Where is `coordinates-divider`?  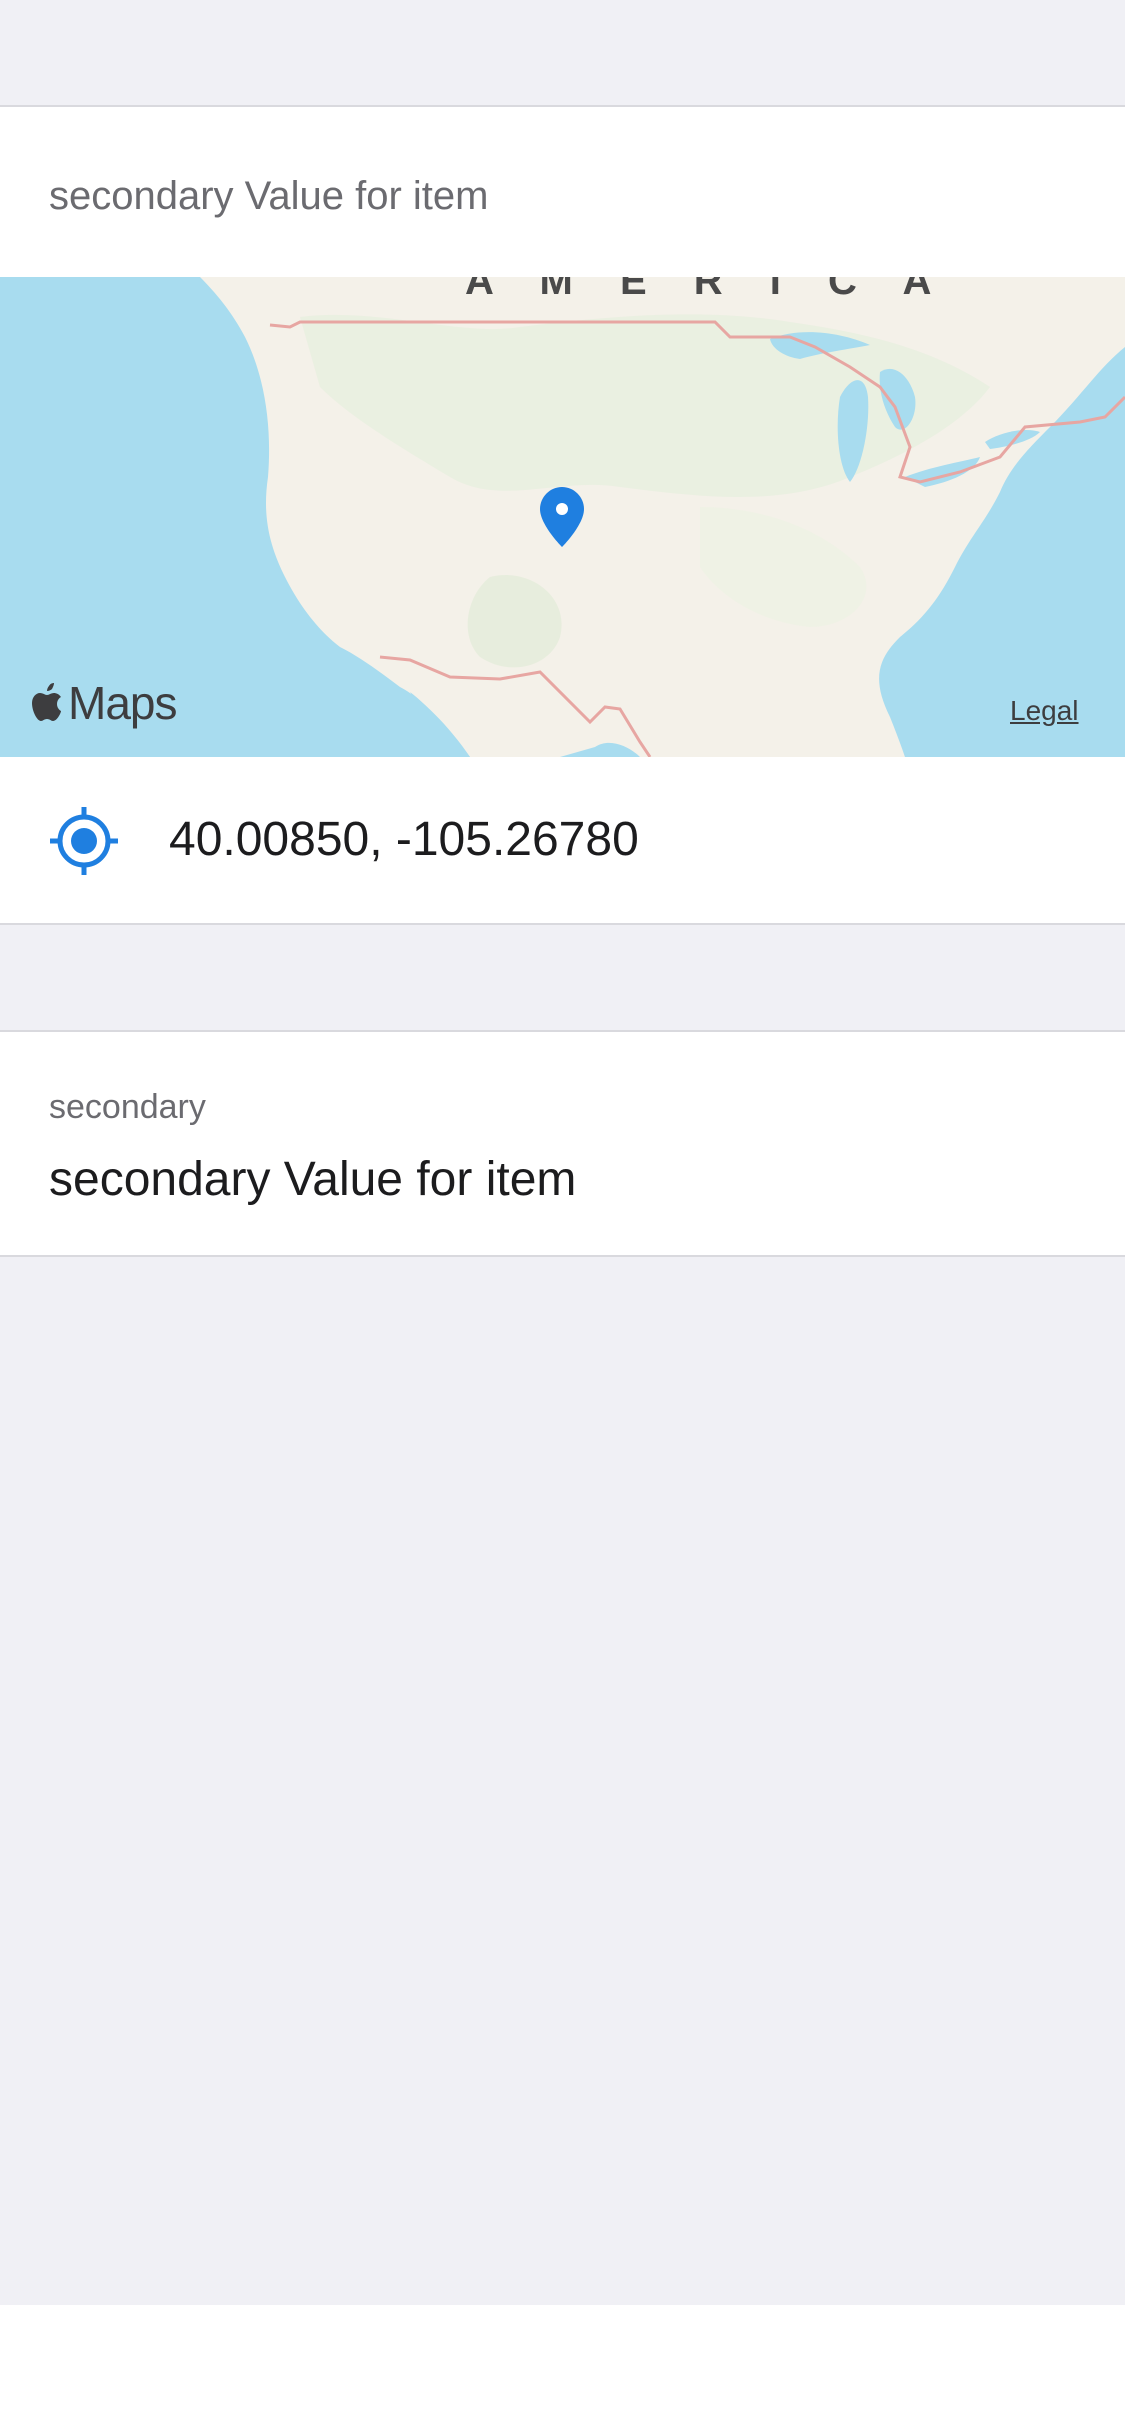 coordinates-divider is located at coordinates (562, 924).